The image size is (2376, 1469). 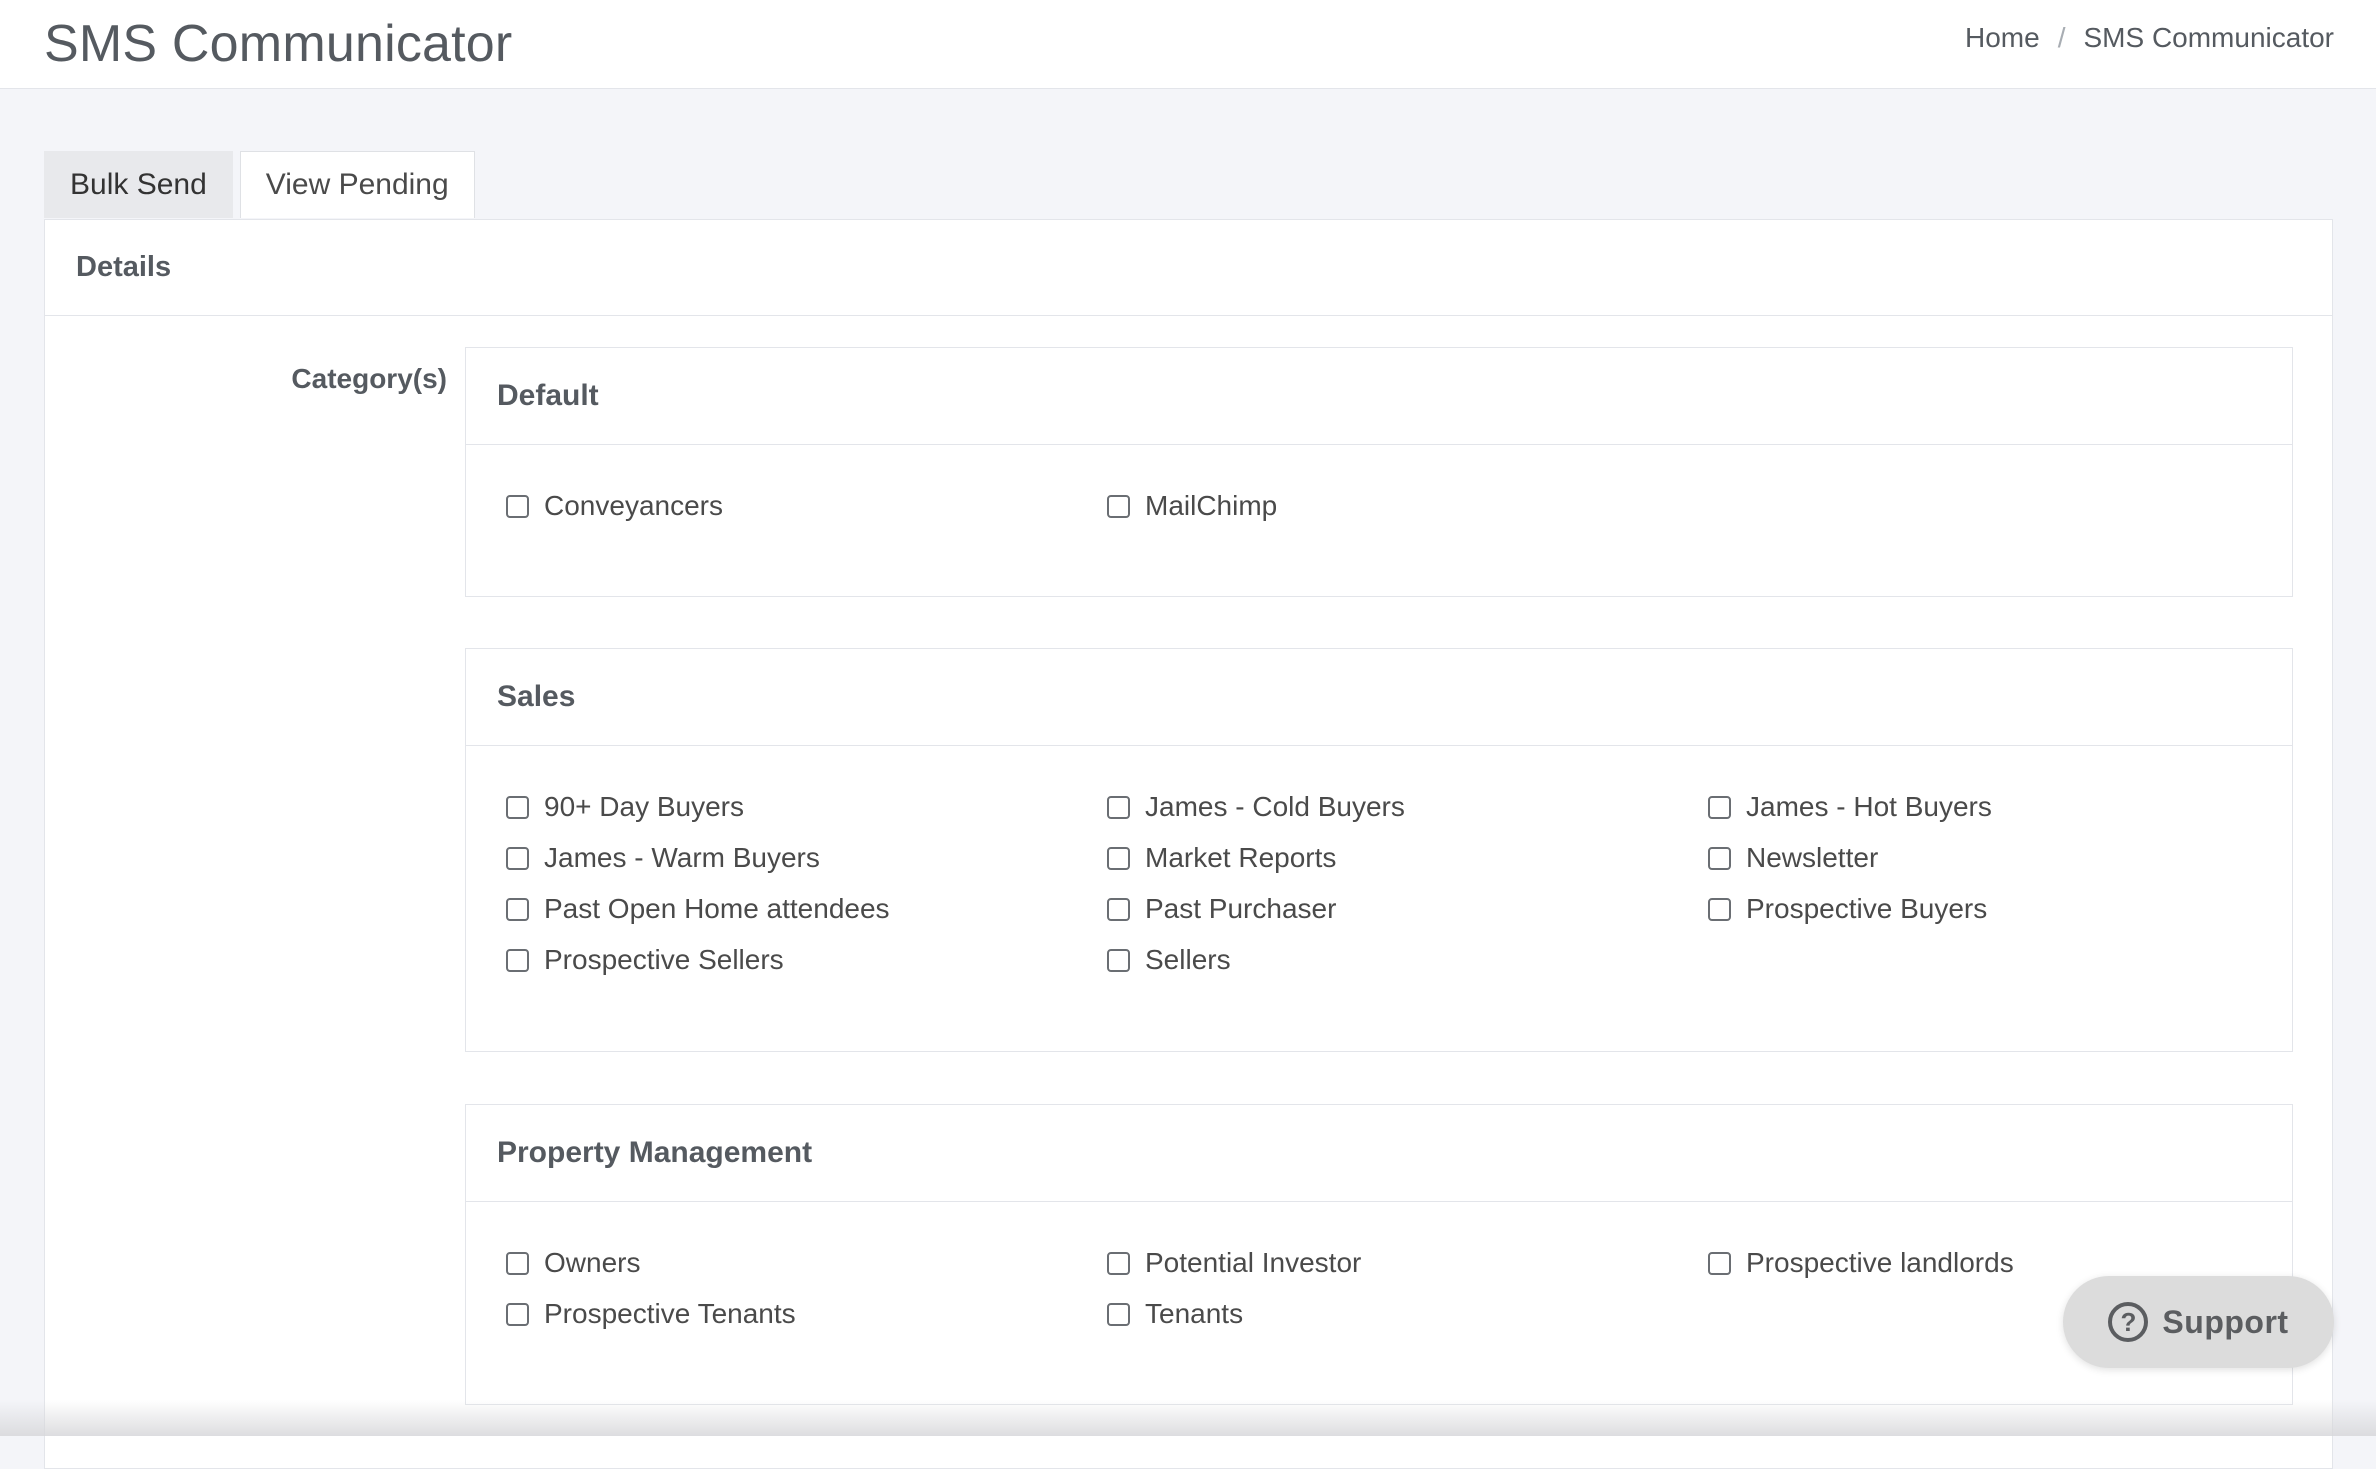 I want to click on top-header: SMS Communicator Home / SMS Communicator, so click(x=1188, y=44).